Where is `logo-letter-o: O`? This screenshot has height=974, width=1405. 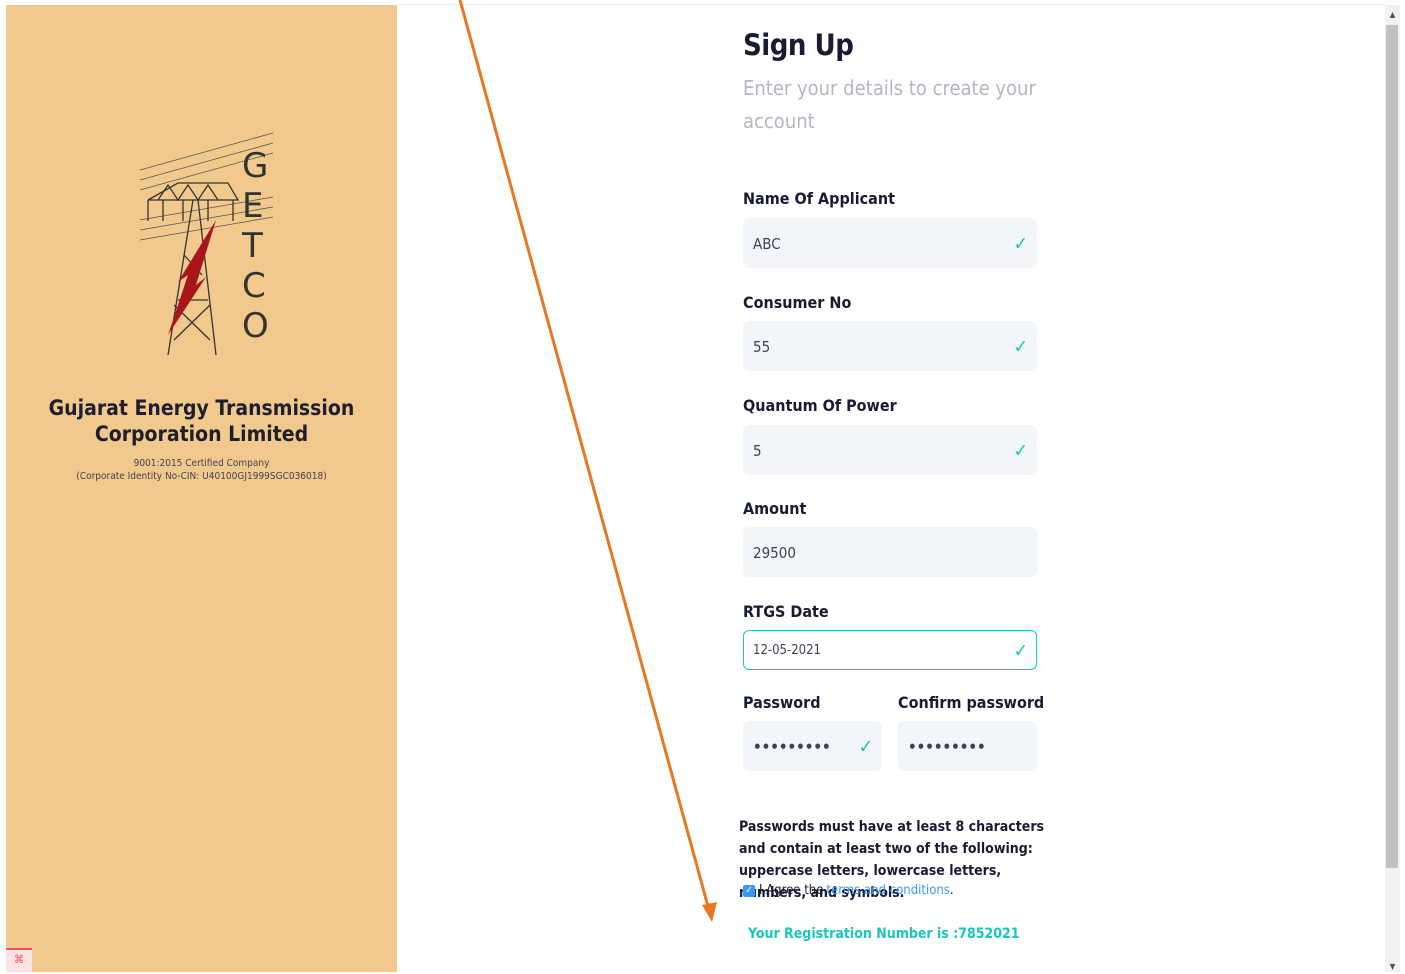 logo-letter-o: O is located at coordinates (255, 326).